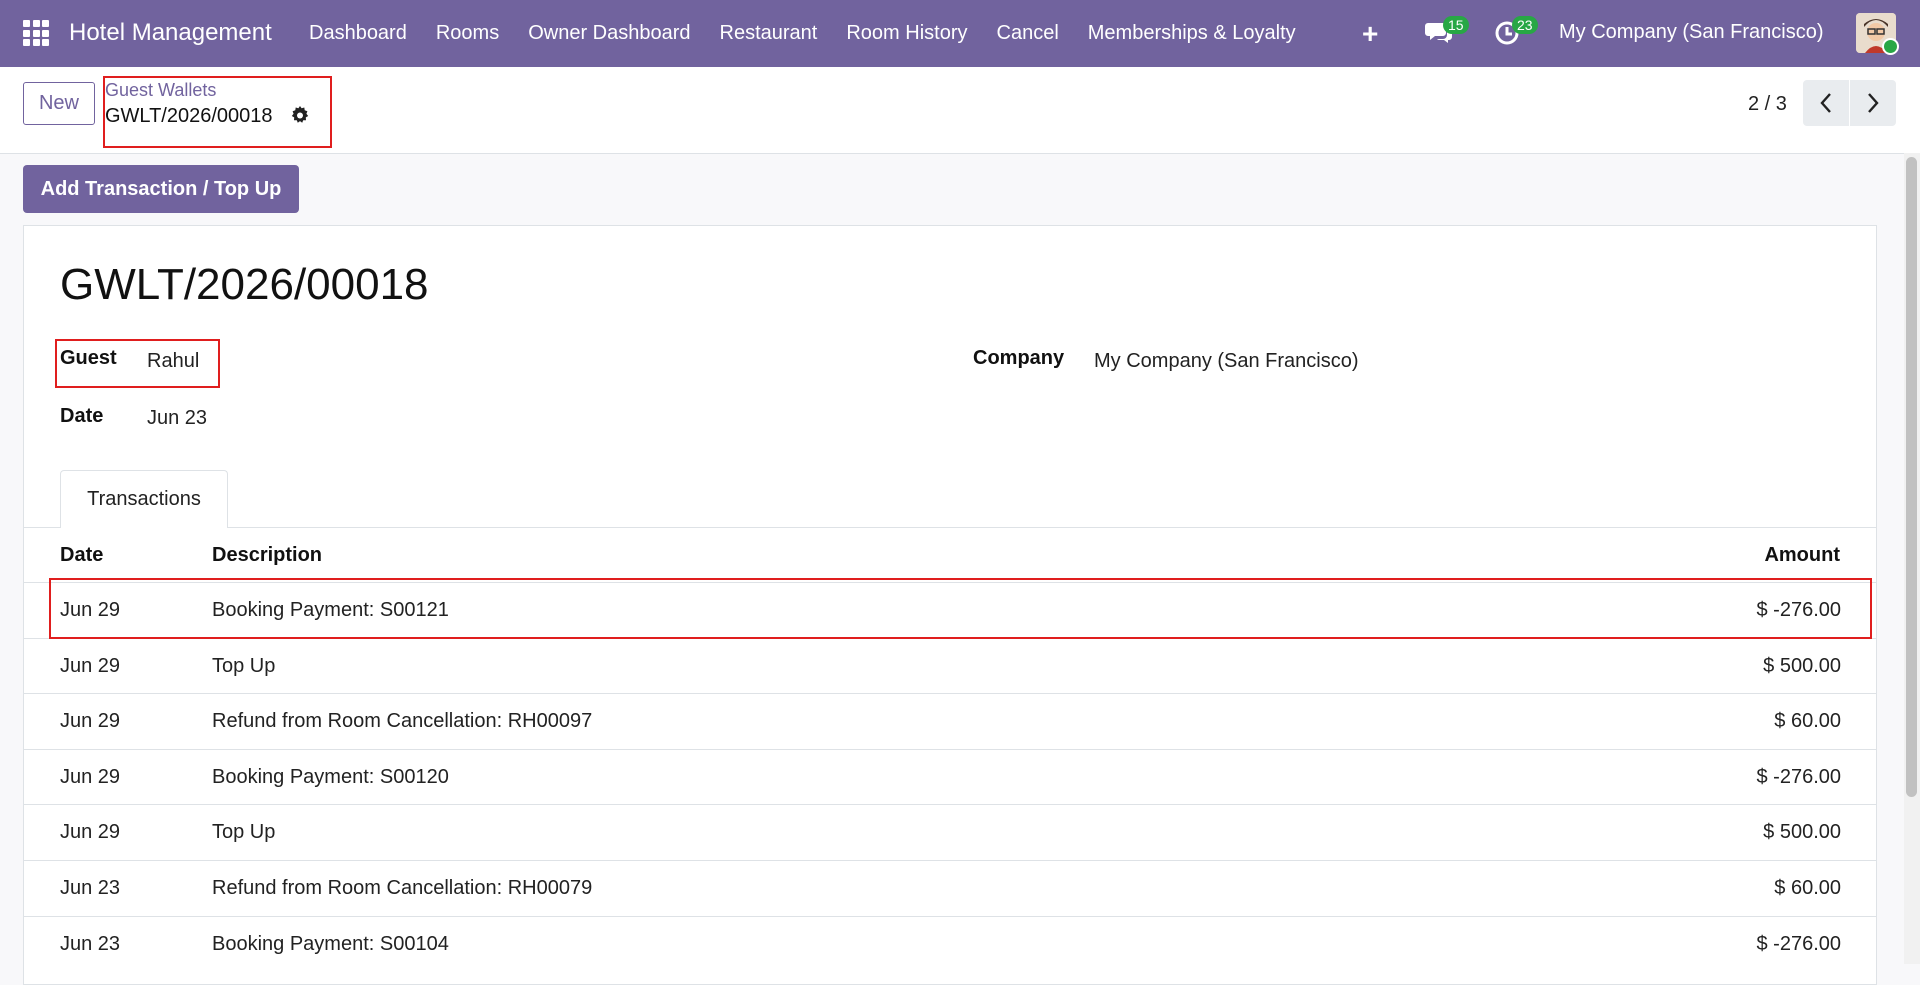 The width and height of the screenshot is (1920, 985). I want to click on tab-divider, so click(950, 527).